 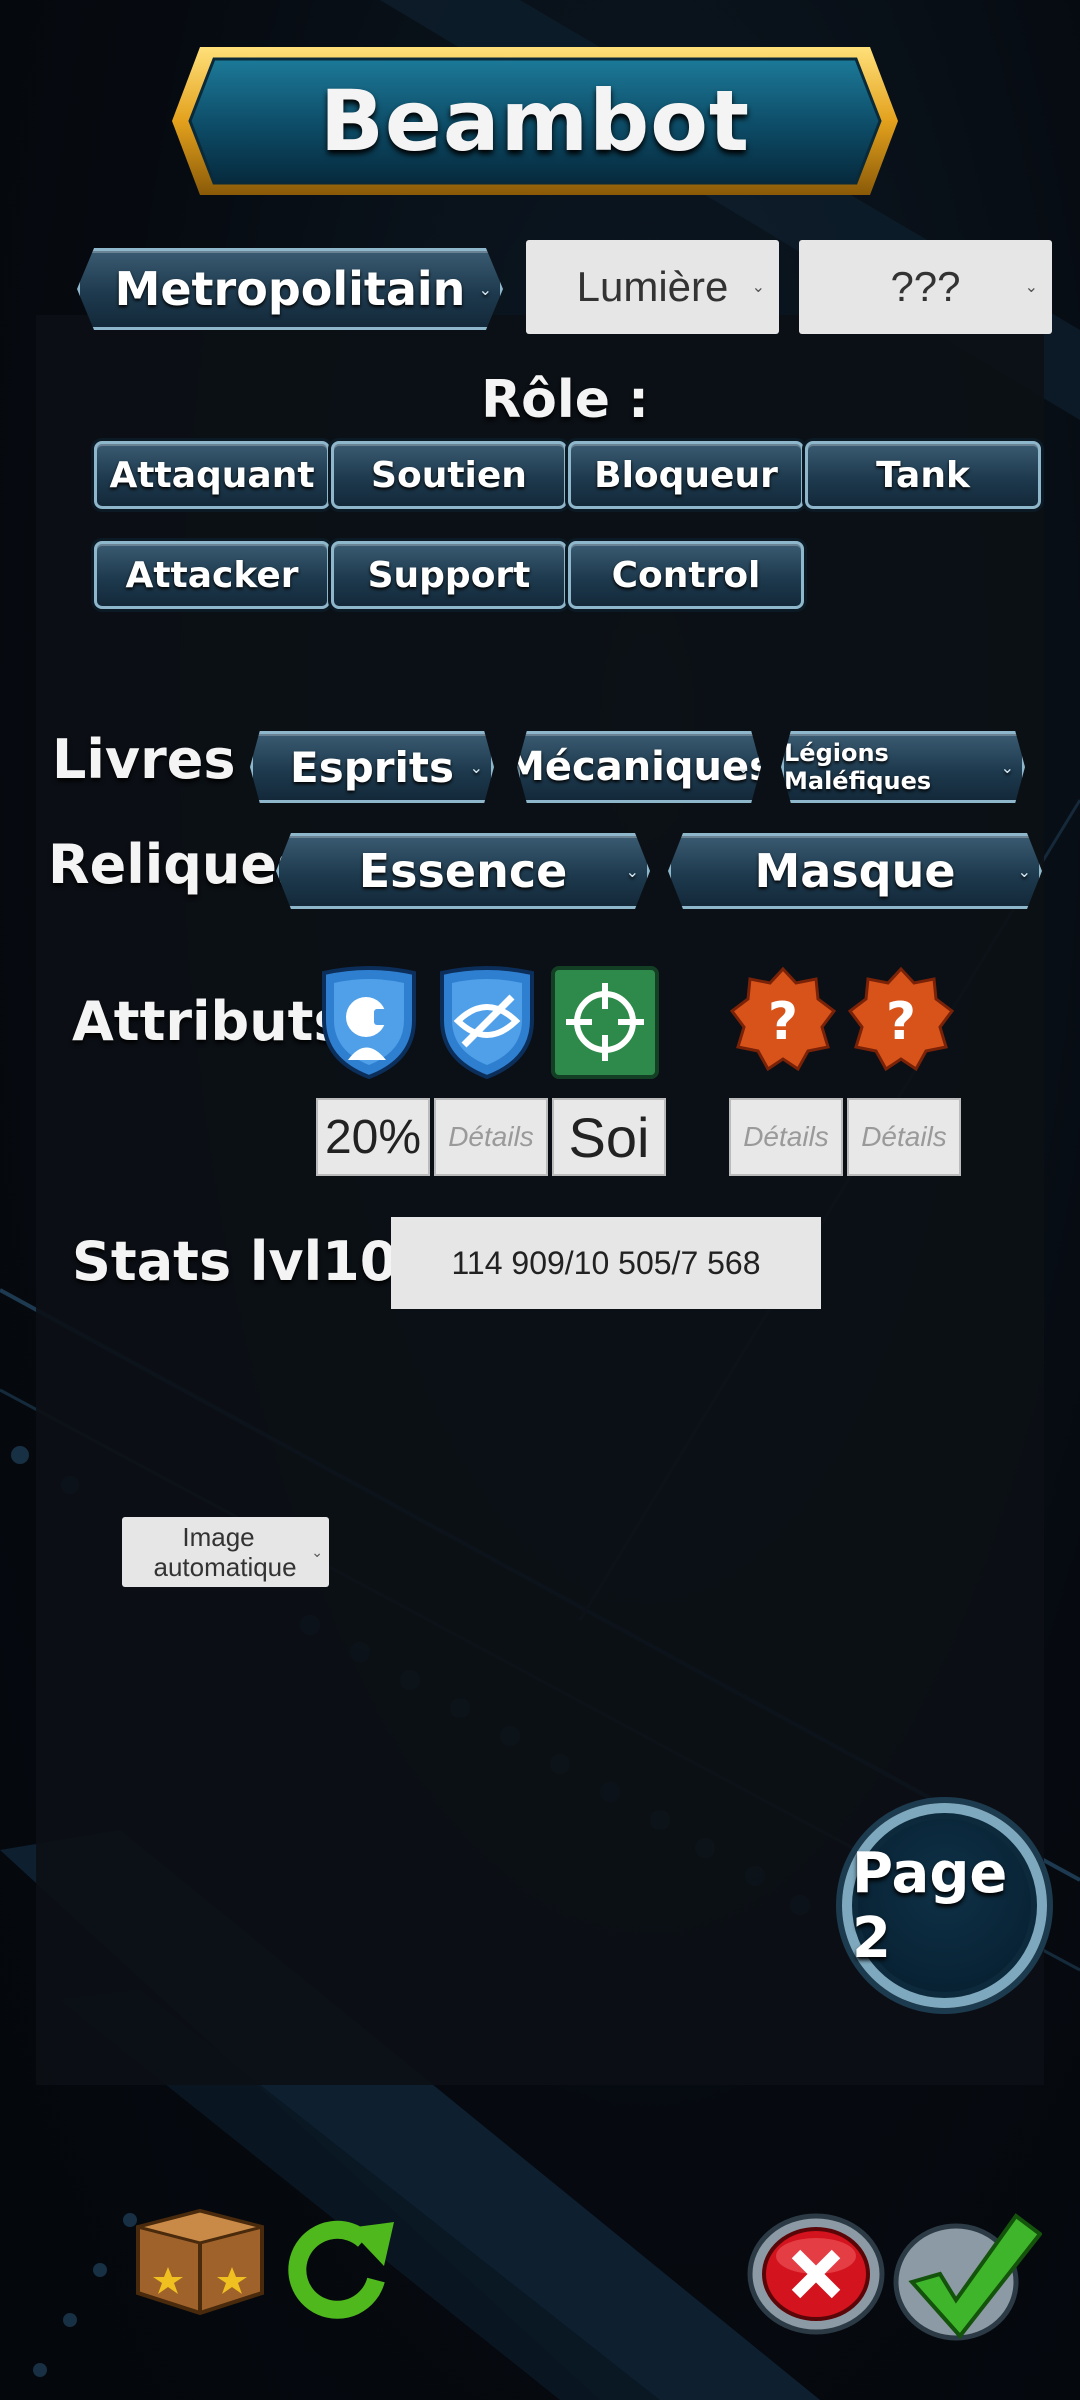 I want to click on page-2-label: Page 2, so click(x=930, y=1905).